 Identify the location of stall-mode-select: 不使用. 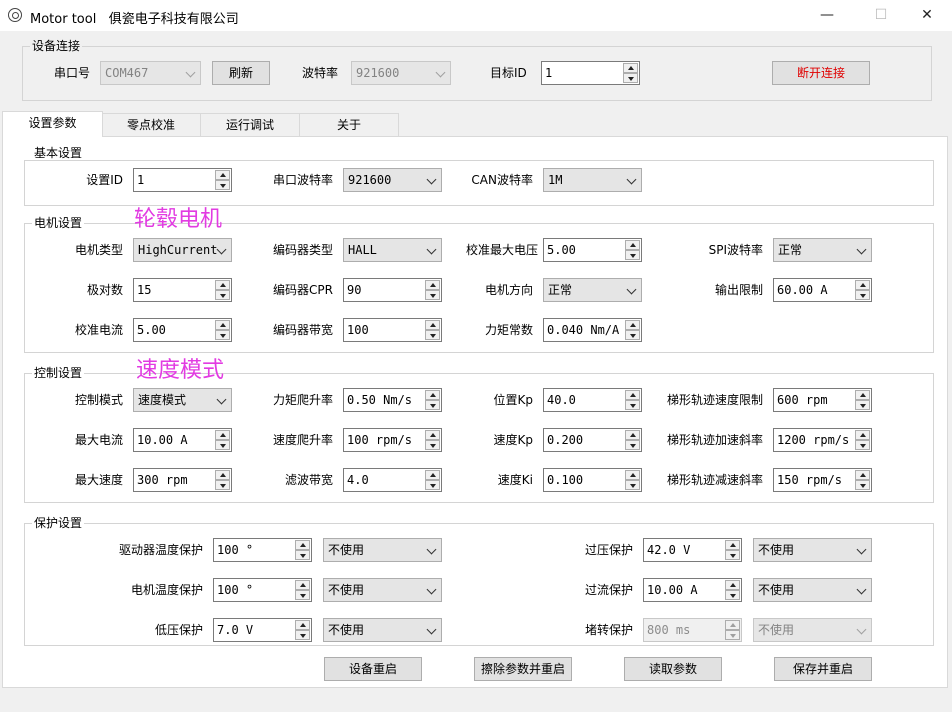
(812, 630).